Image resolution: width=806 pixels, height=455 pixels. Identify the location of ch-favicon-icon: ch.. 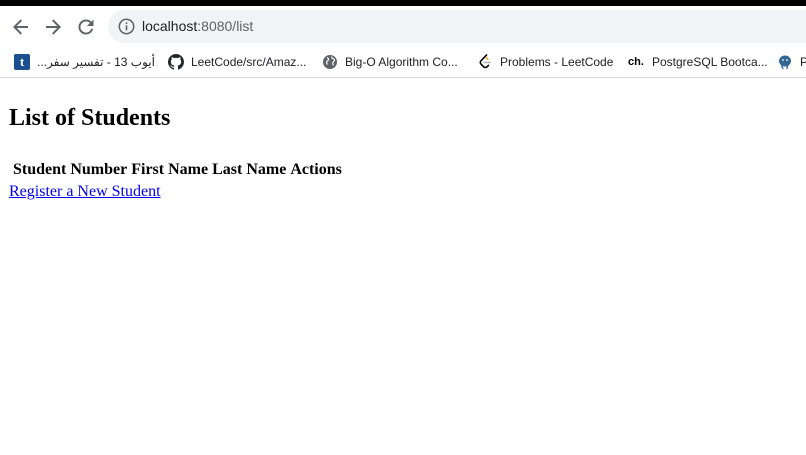
(636, 62).